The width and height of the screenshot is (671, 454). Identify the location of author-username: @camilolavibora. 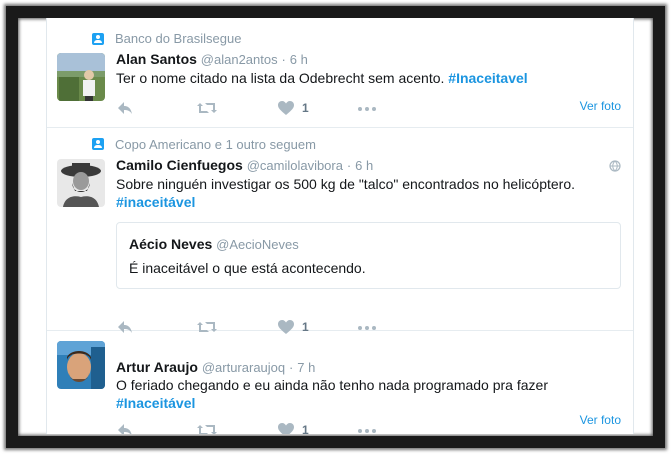
(295, 165).